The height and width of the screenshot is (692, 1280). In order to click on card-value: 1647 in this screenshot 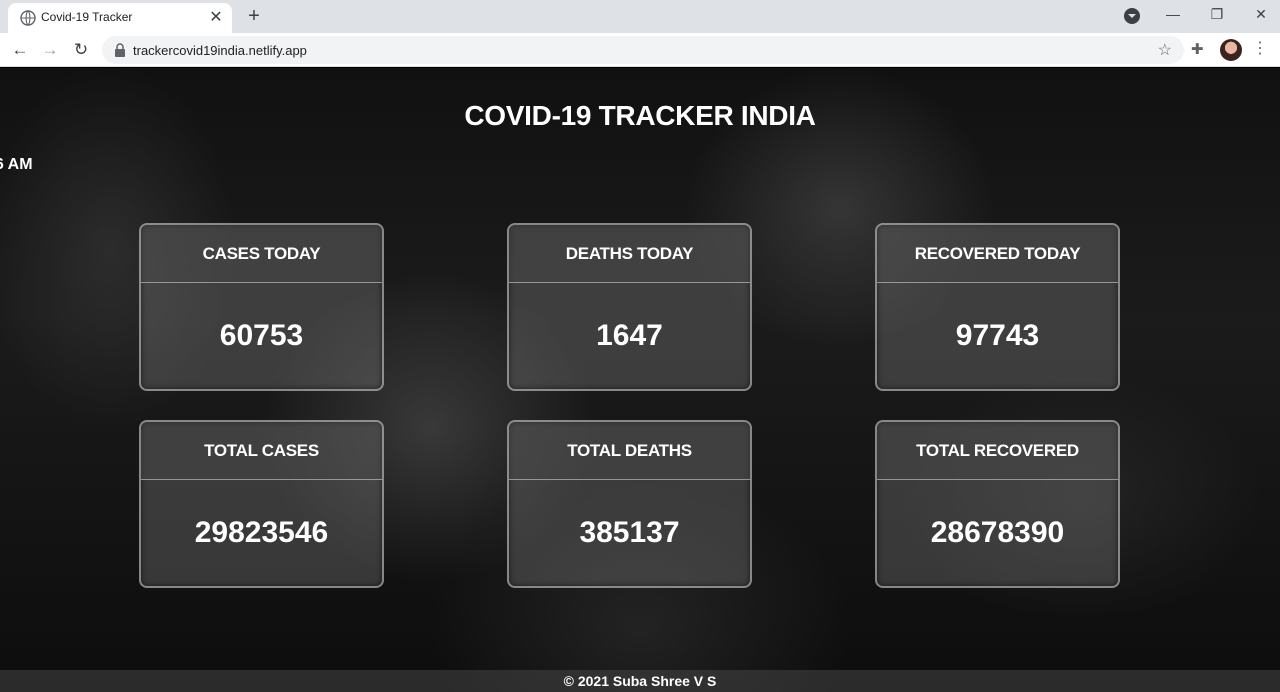, I will do `click(629, 335)`.